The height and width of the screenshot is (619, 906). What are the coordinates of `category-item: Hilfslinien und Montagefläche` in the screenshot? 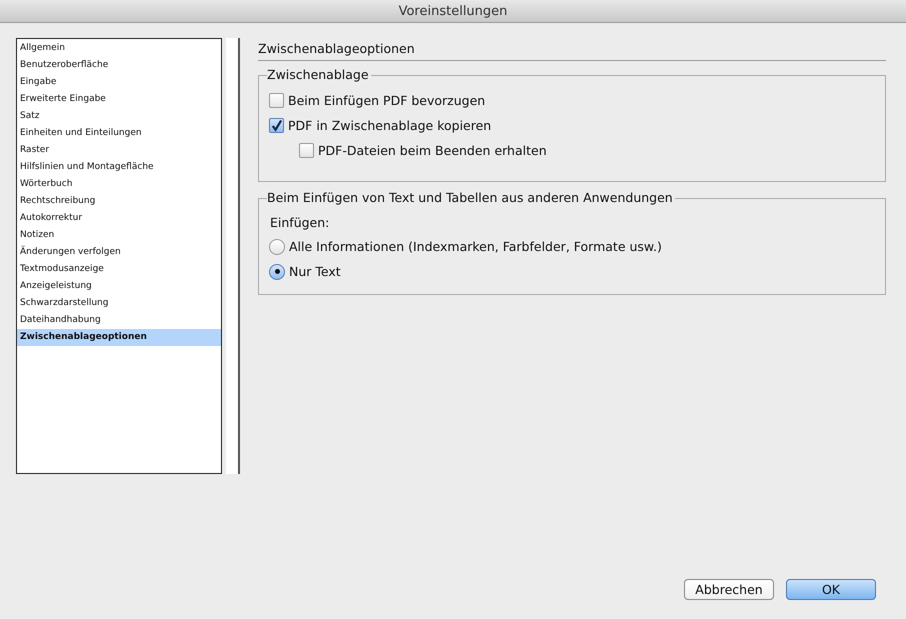 It's located at (119, 167).